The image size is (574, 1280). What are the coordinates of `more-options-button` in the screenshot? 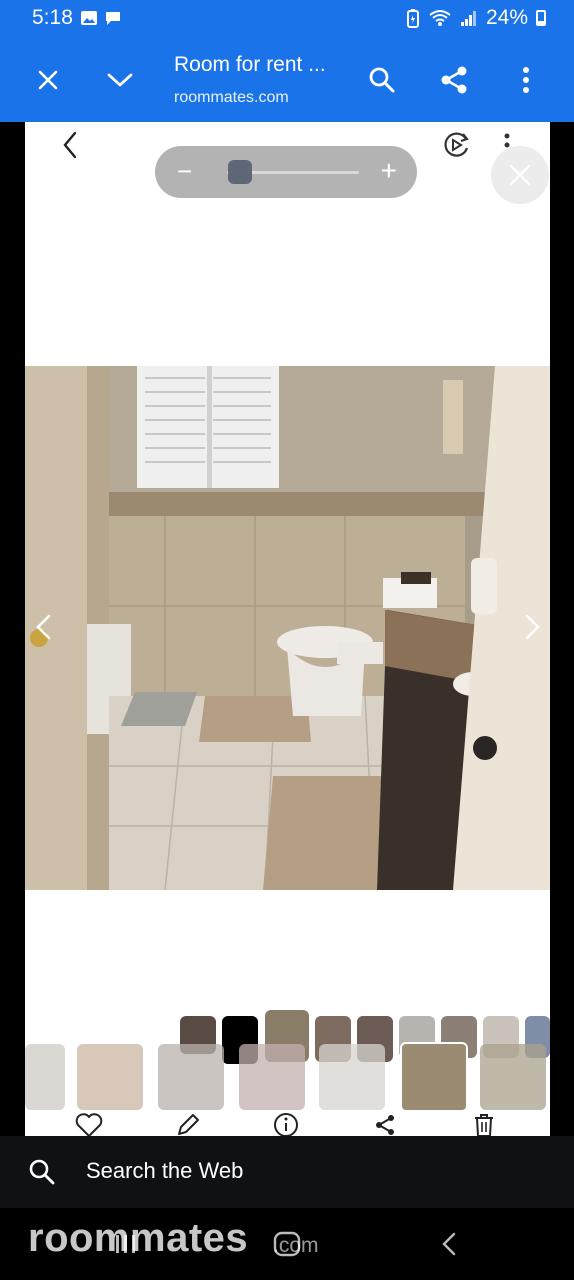 It's located at (526, 80).